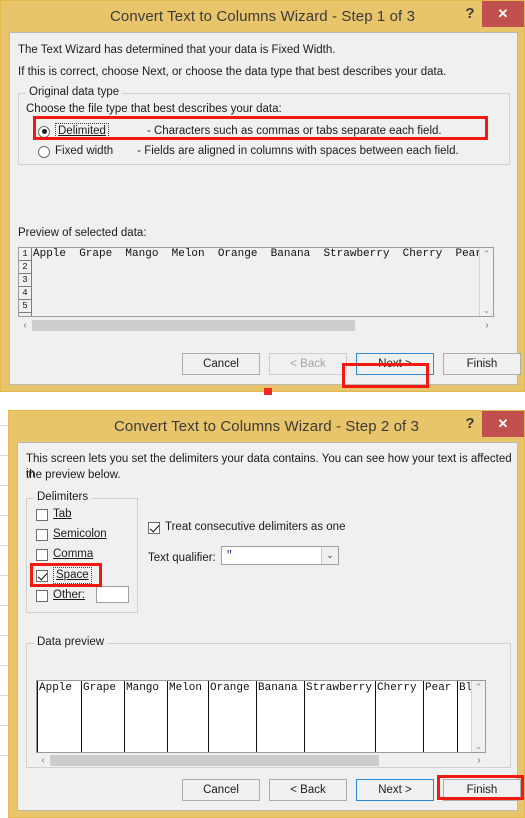  I want to click on text-qualifier-label: Text qualifier:, so click(182, 558).